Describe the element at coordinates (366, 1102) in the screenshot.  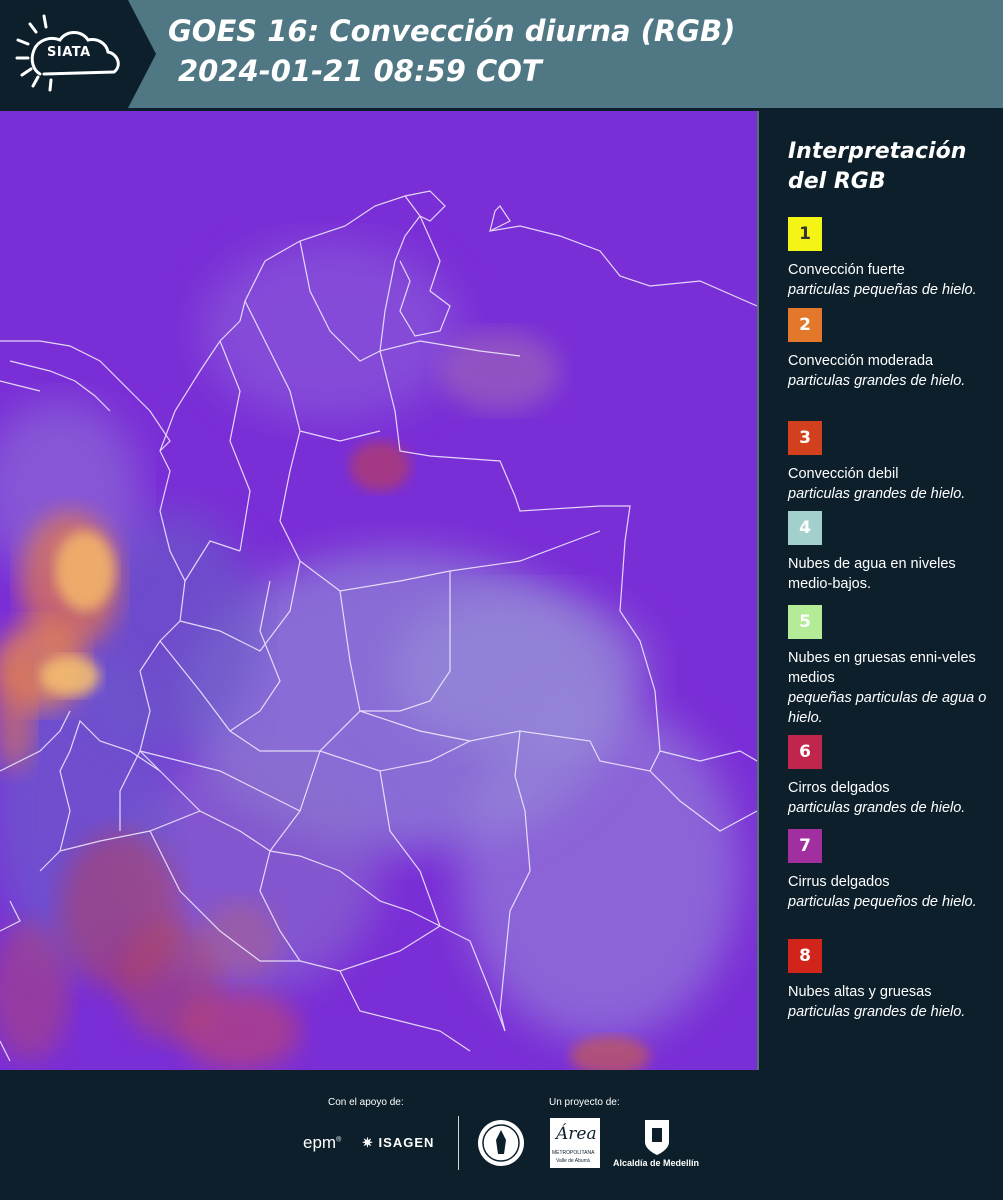
I see `support-label: Con el apoyo de:` at that location.